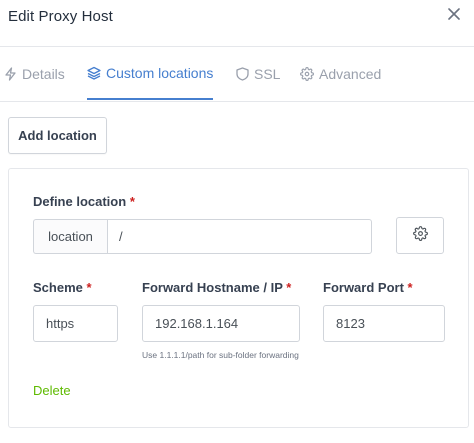 The image size is (474, 443). What do you see at coordinates (239, 236) in the screenshot?
I see `location-path-input: /` at bounding box center [239, 236].